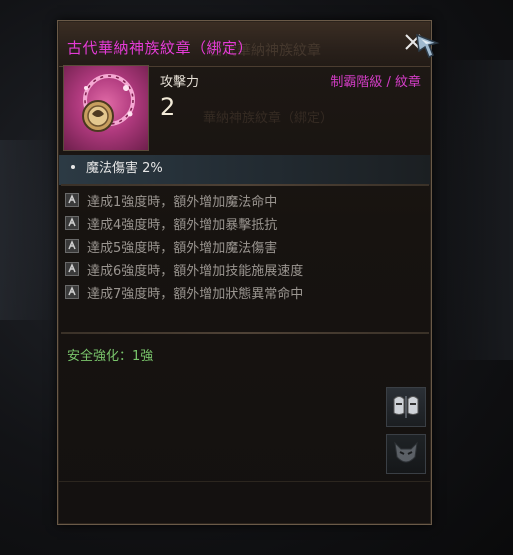  Describe the element at coordinates (124, 168) in the screenshot. I see `main-stat: 魔法傷害 2%` at that location.